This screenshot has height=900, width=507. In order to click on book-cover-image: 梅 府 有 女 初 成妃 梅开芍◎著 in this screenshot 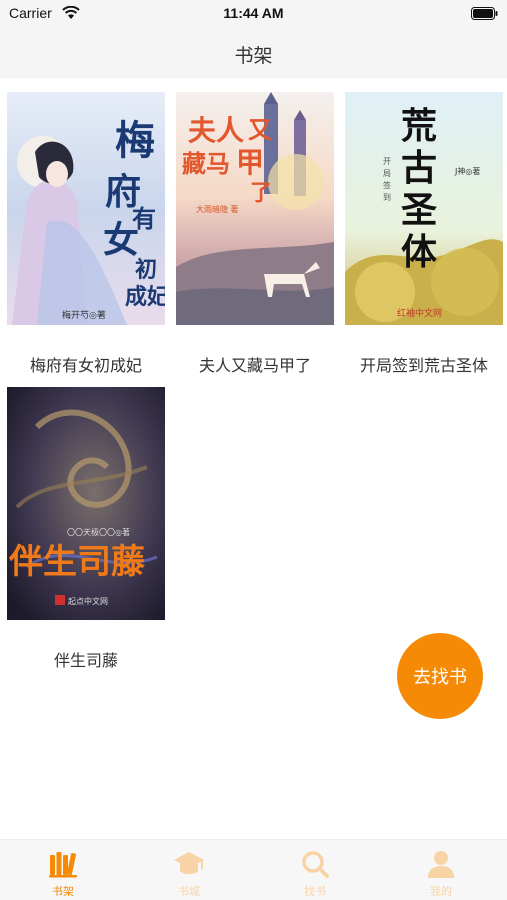, I will do `click(86, 208)`.